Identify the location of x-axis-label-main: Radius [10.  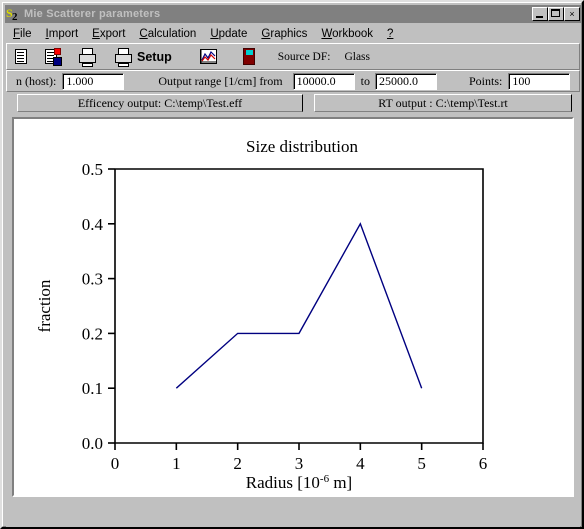
(283, 482).